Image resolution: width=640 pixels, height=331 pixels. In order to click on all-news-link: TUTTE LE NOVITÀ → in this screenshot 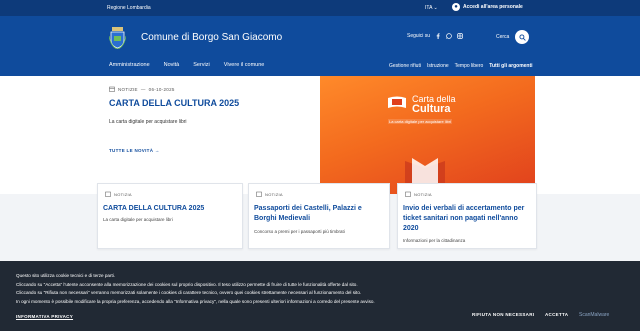, I will do `click(134, 150)`.